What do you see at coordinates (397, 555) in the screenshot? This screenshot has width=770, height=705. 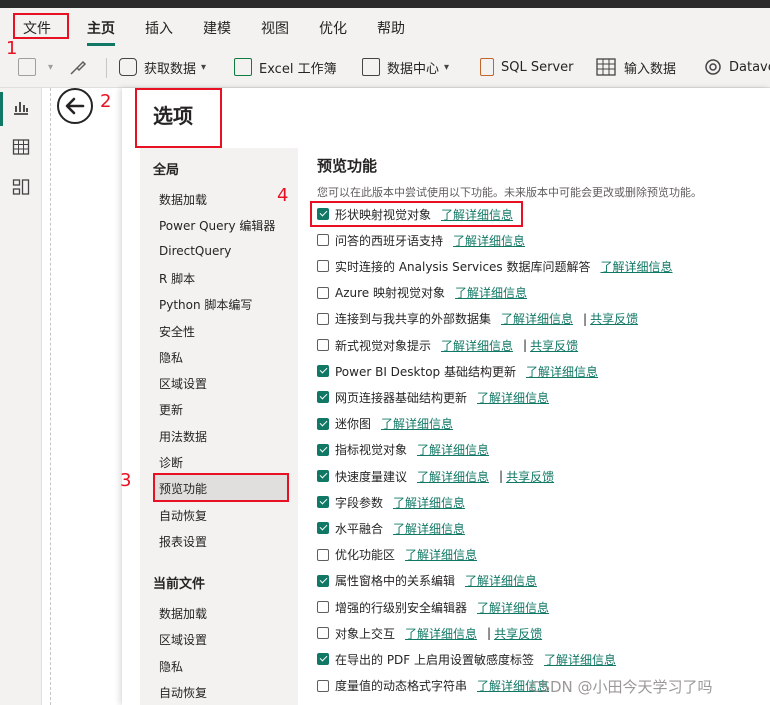 I see `feature-row: 优化功能区 了解详细信息` at bounding box center [397, 555].